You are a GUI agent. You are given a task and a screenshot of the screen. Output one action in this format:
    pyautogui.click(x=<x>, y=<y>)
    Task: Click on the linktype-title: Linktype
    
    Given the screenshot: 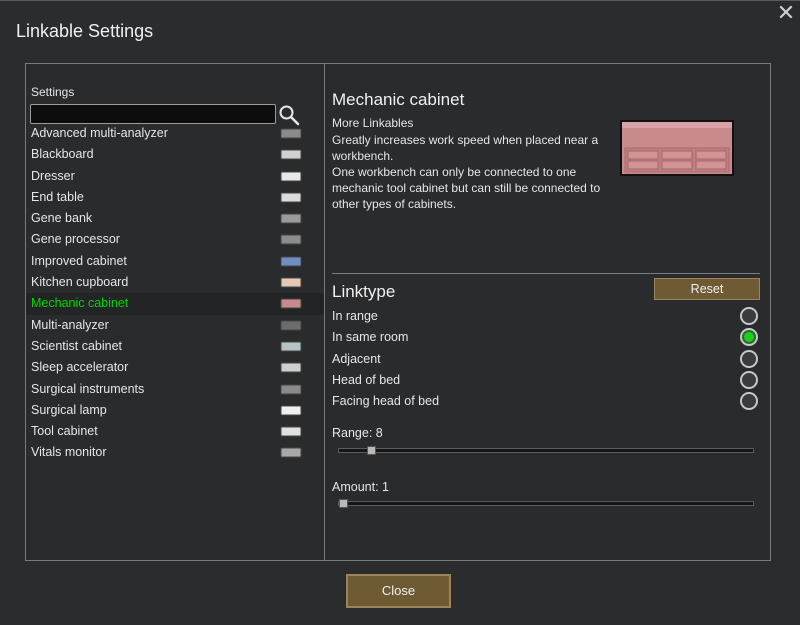 What is the action you would take?
    pyautogui.click(x=364, y=291)
    